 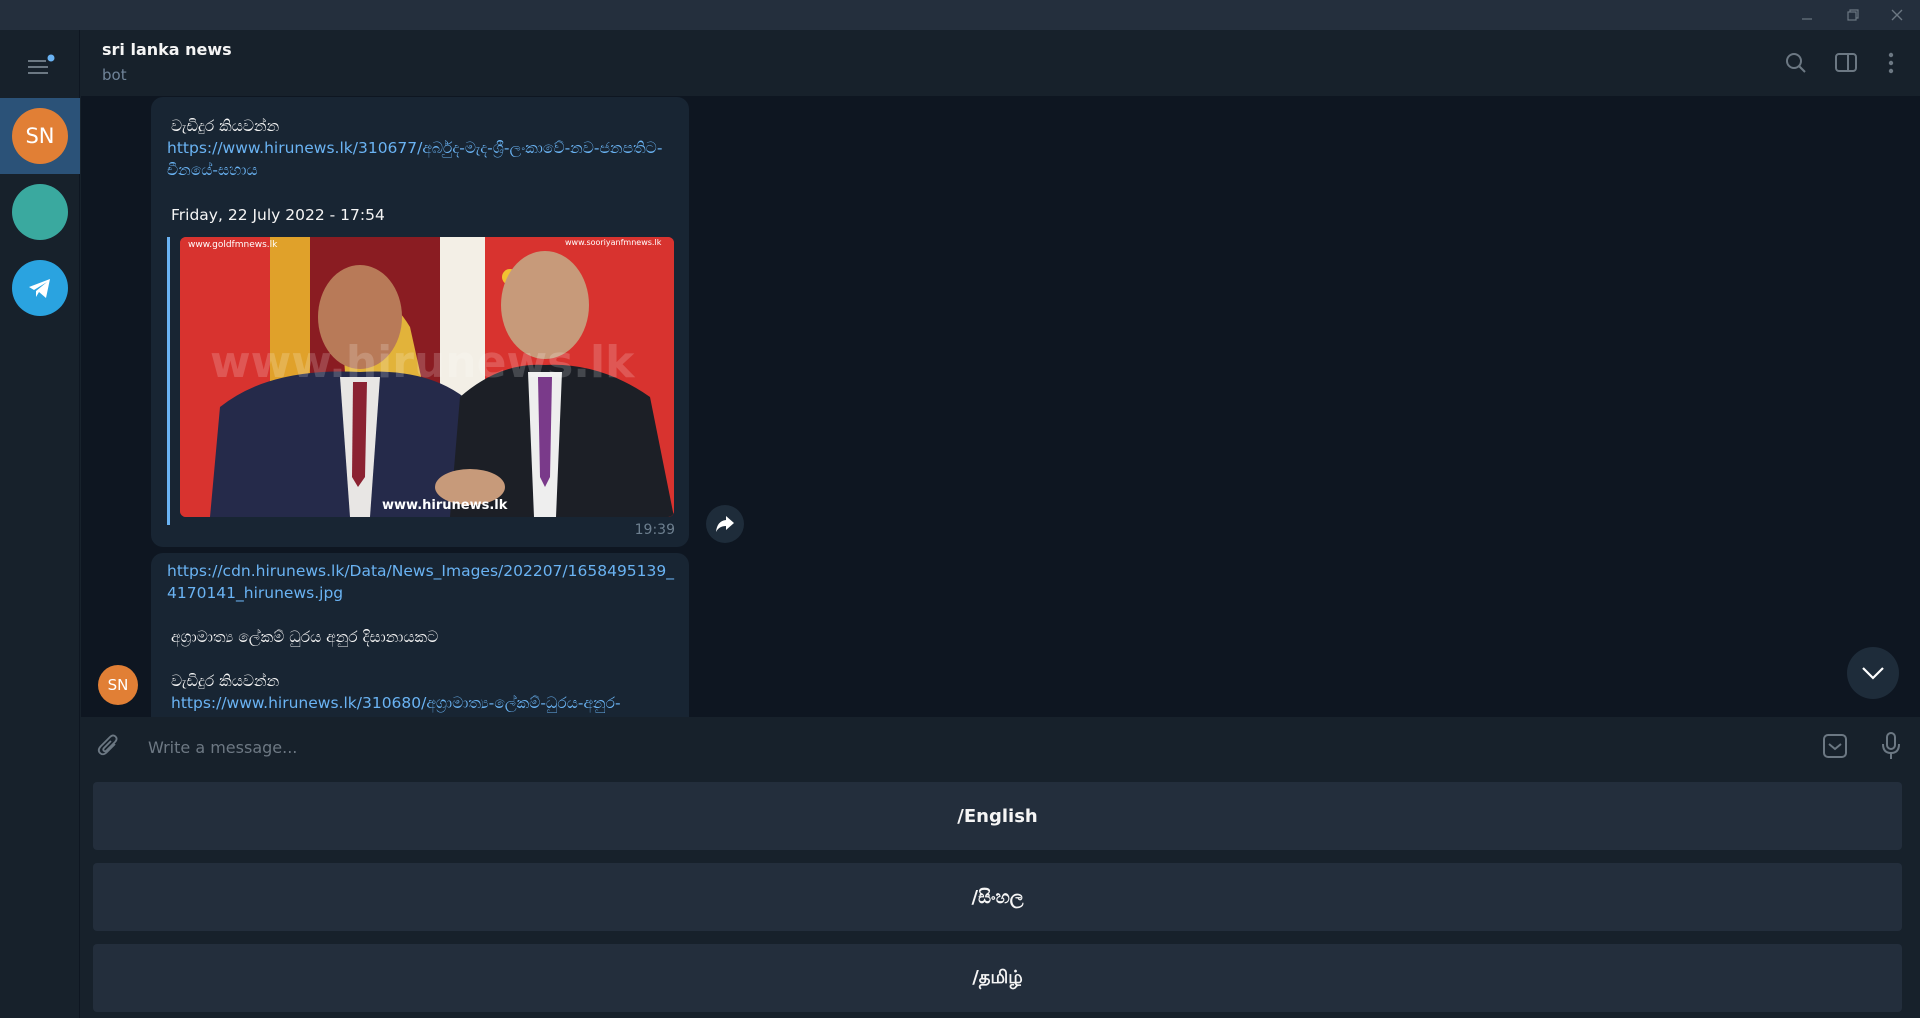 What do you see at coordinates (233, 245) in the screenshot?
I see `watermark-left: www.goldfmnews.lk` at bounding box center [233, 245].